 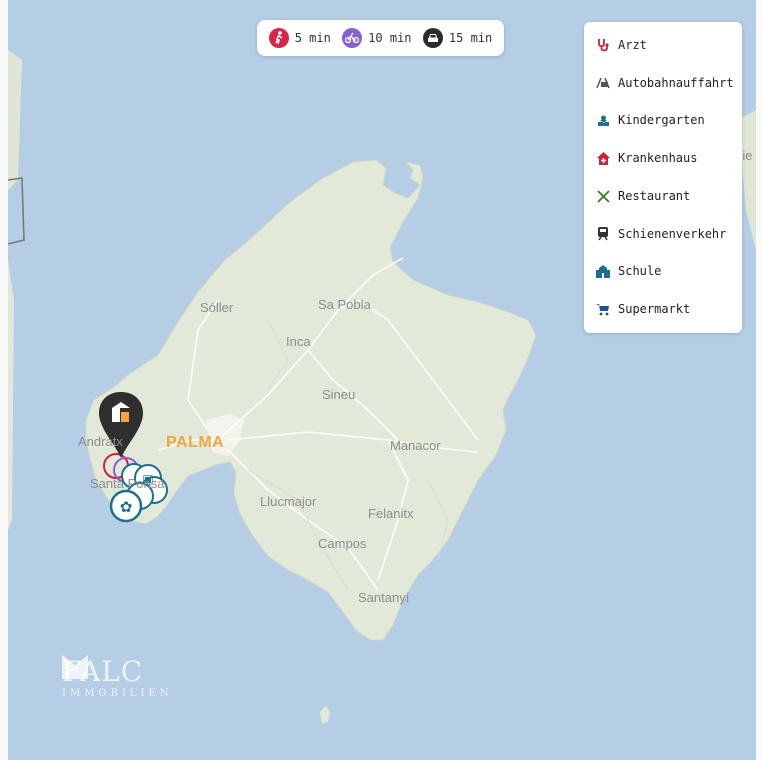 I want to click on place-manacor: Manacor, so click(x=415, y=445).